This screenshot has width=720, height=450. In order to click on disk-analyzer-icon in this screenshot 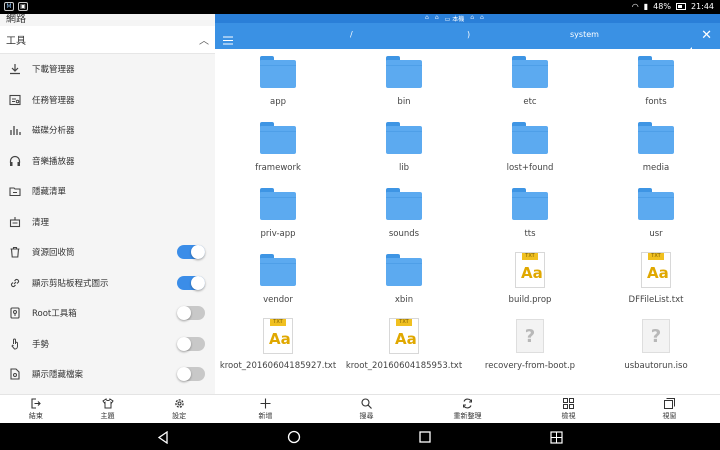, I will do `click(15, 130)`.